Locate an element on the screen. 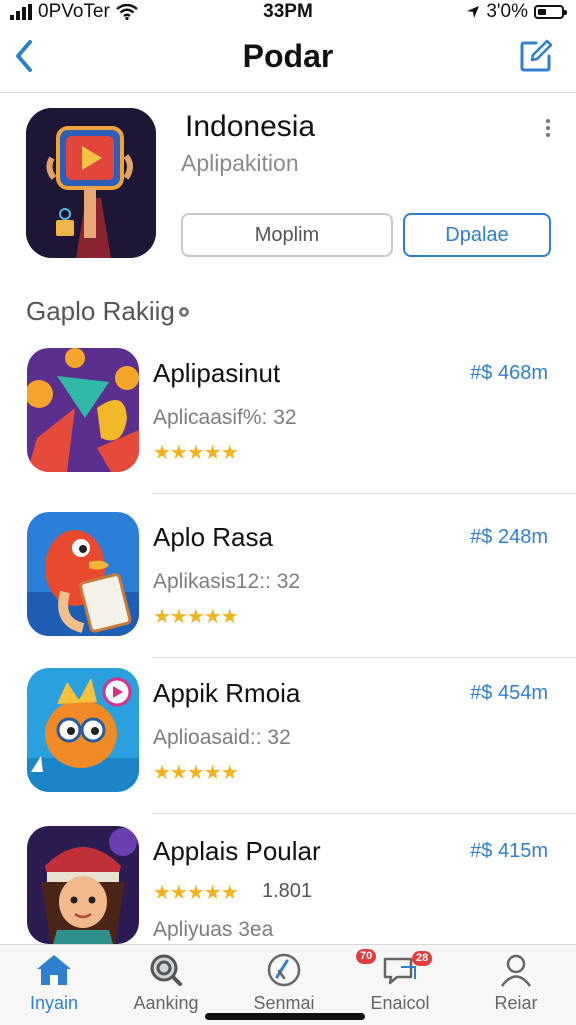 The width and height of the screenshot is (576, 1025). status-right: 3'0% is located at coordinates (516, 12).